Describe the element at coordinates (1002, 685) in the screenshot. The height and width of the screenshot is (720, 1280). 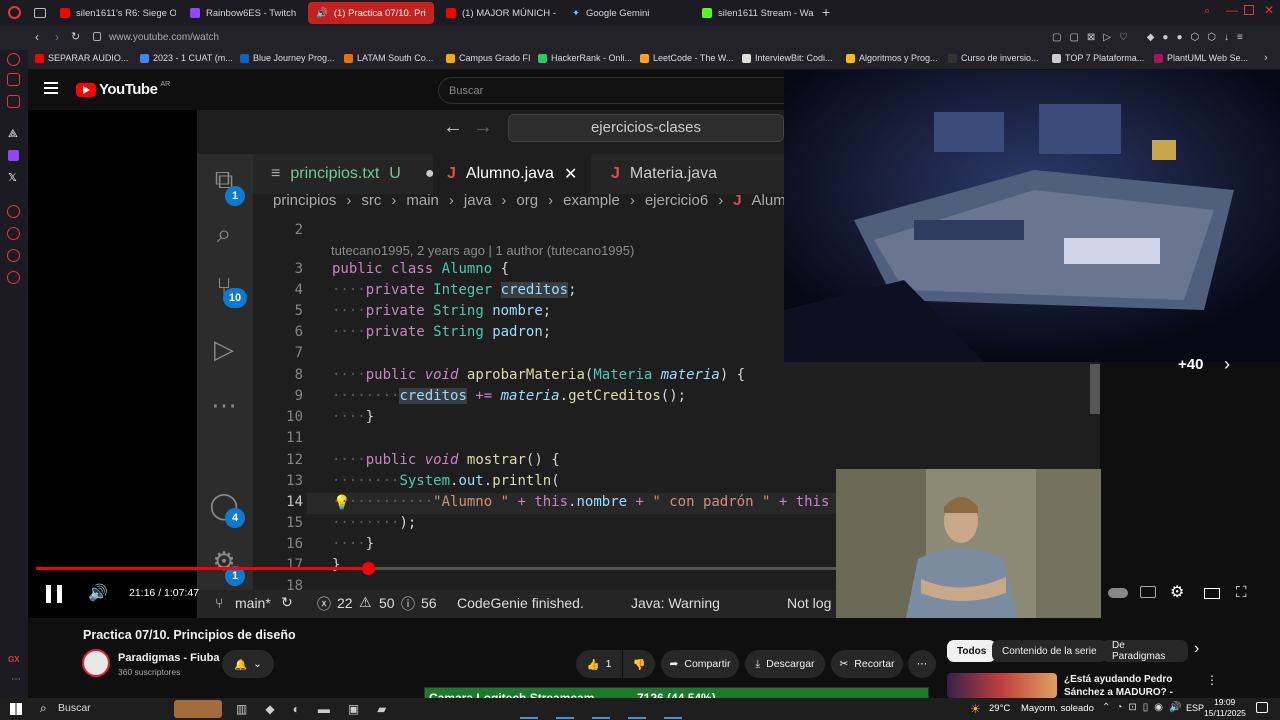
I see `recommended-thumbnail` at that location.